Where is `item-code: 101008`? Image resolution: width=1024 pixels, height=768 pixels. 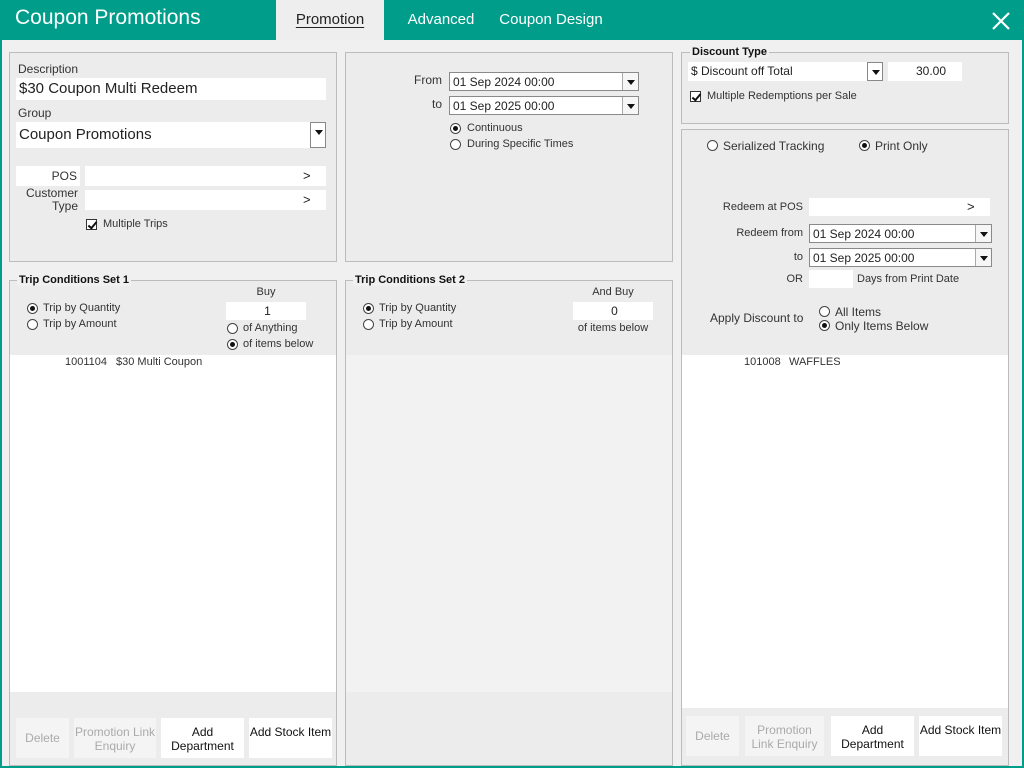
item-code: 101008 is located at coordinates (762, 362).